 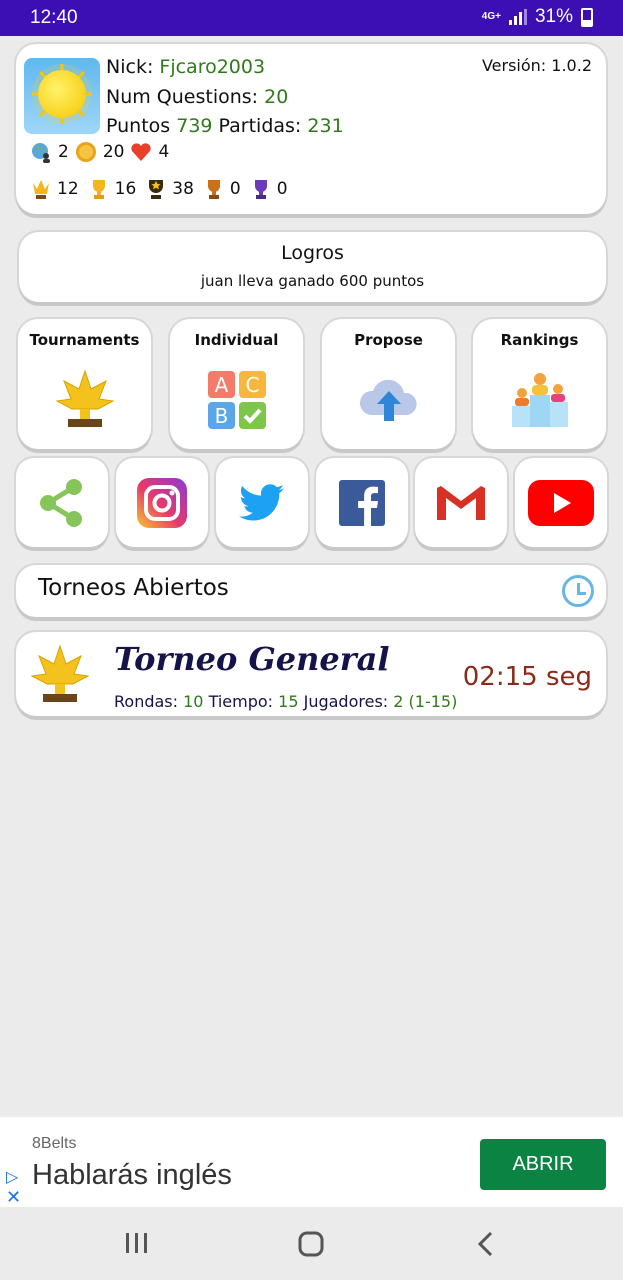 What do you see at coordinates (63, 152) in the screenshot?
I see `stat-value: 2` at bounding box center [63, 152].